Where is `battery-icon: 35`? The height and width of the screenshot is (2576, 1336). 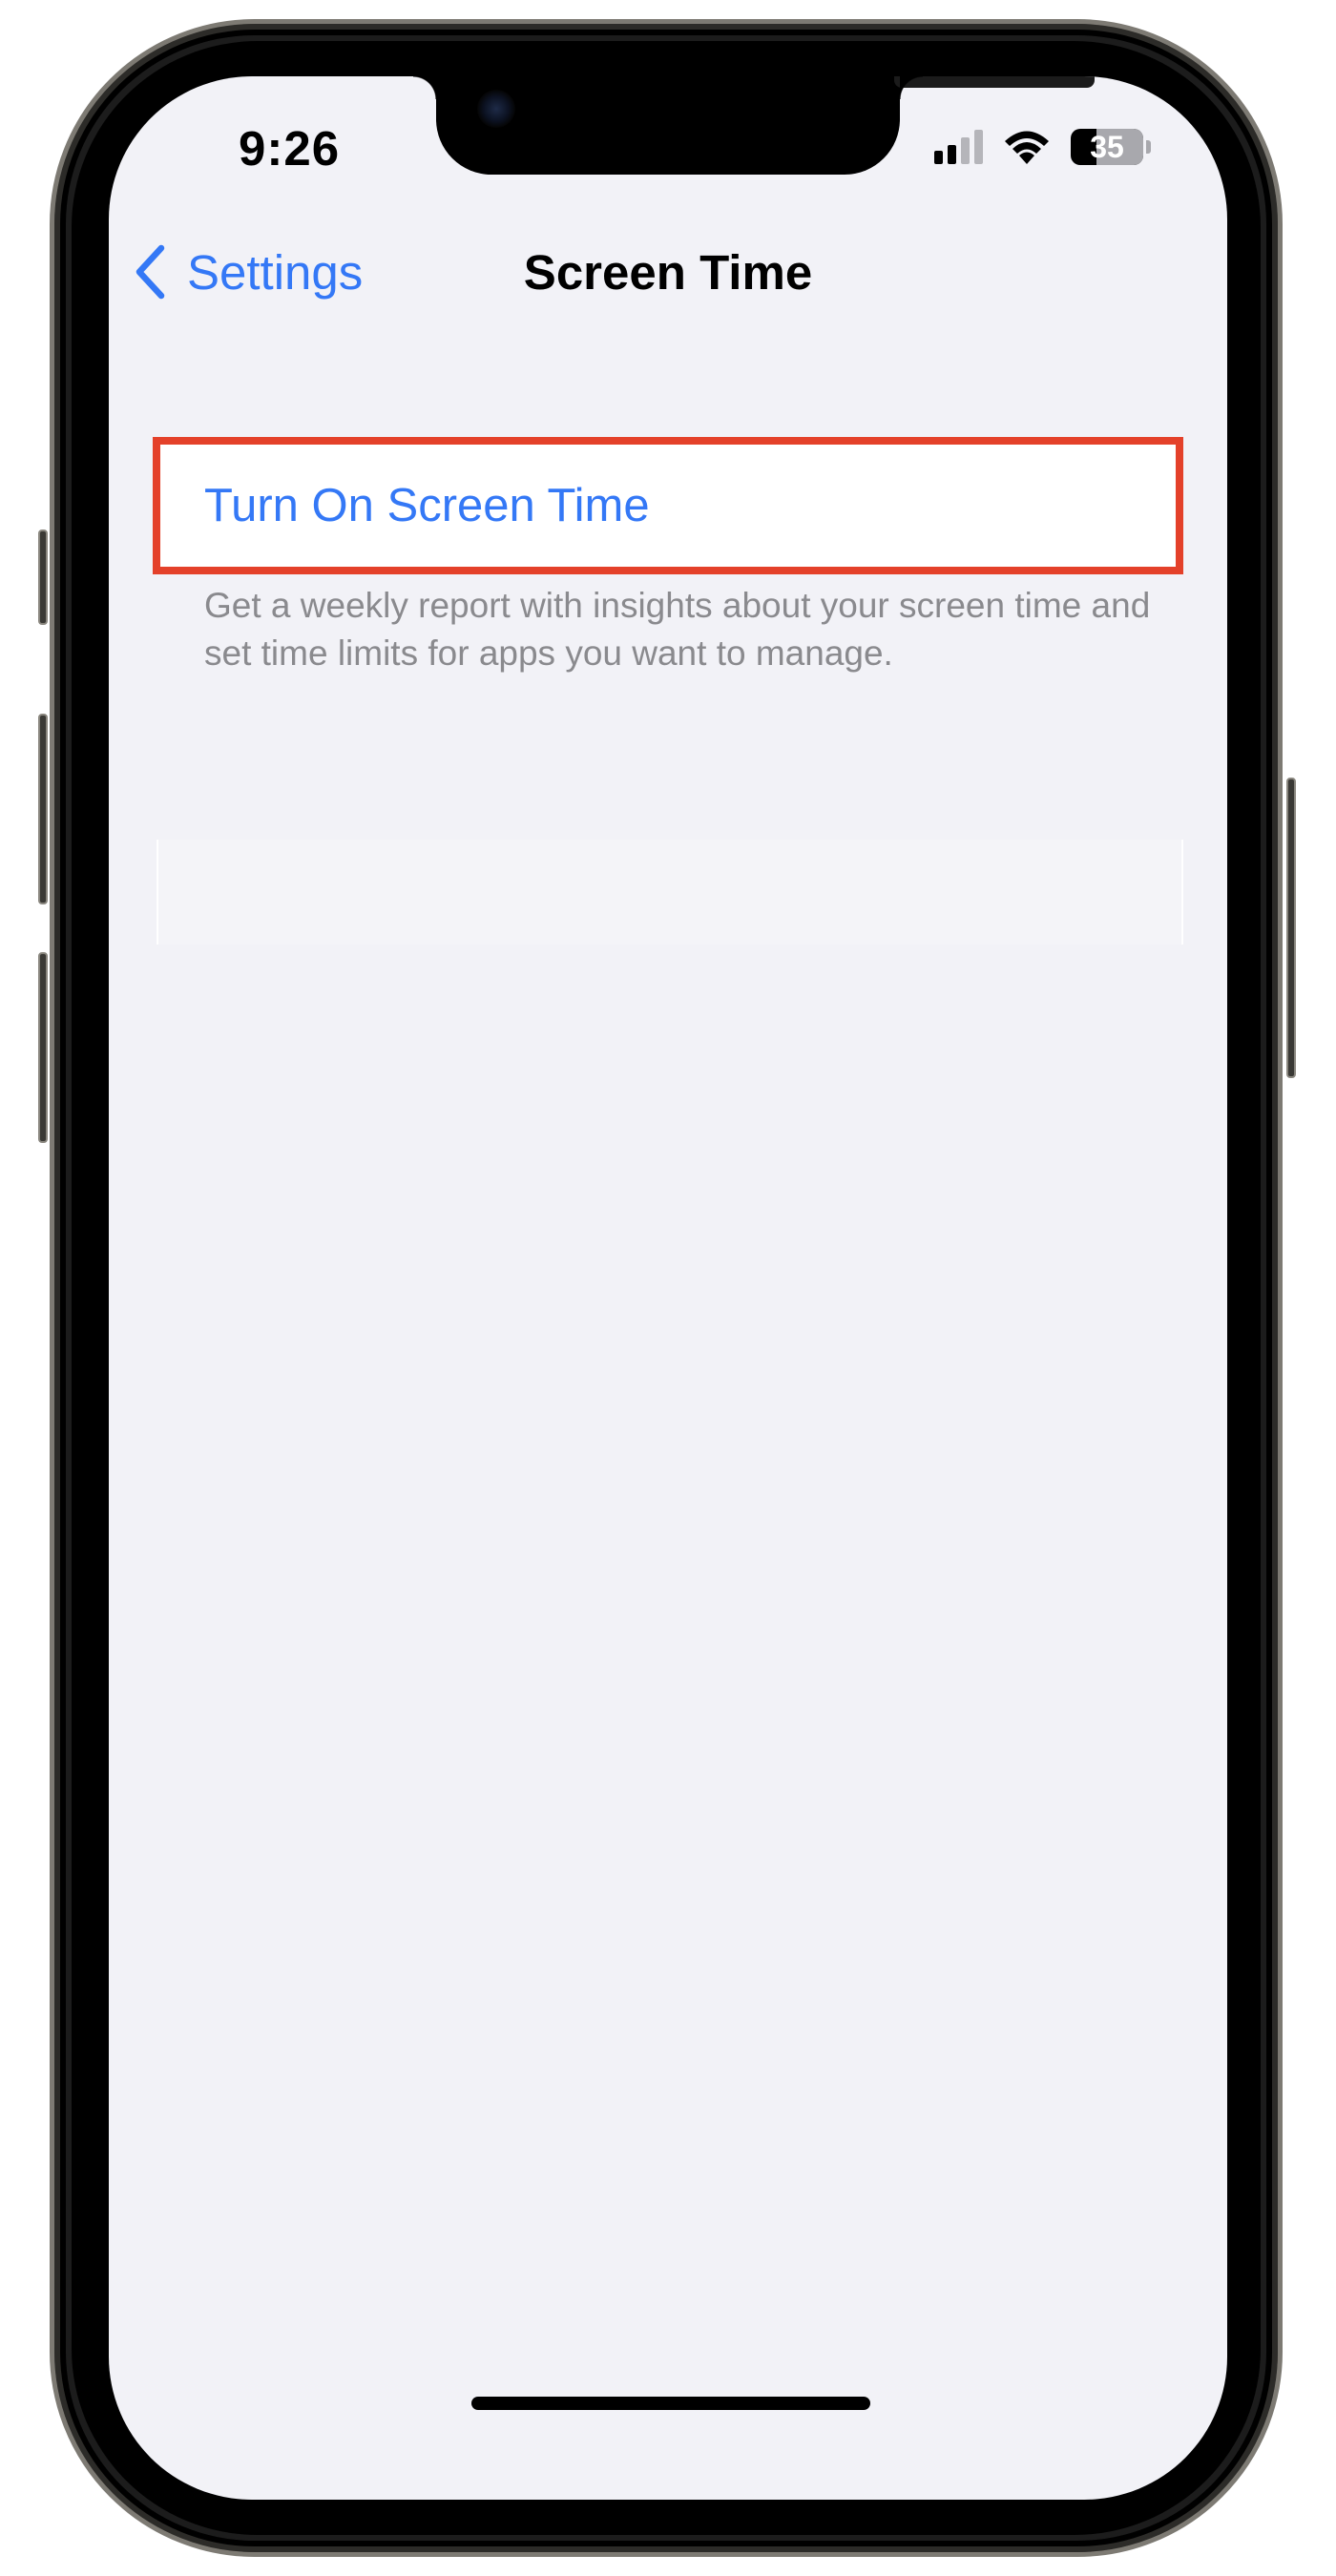
battery-icon: 35 is located at coordinates (1107, 147).